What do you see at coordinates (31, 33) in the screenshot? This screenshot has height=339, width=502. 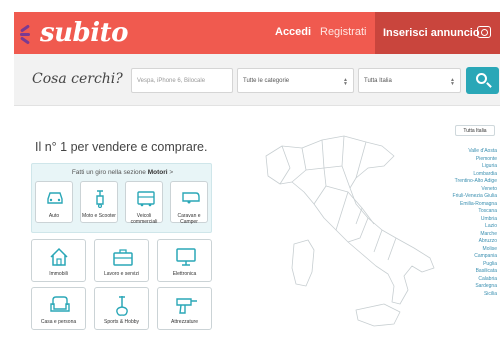 I see `logo-burst-icon` at bounding box center [31, 33].